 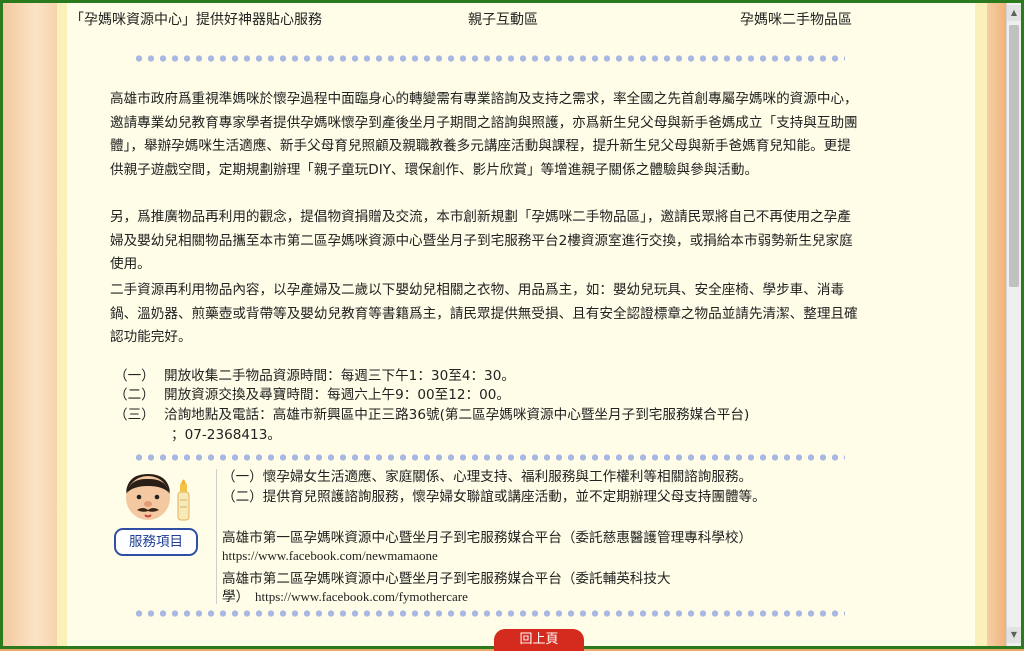 What do you see at coordinates (796, 19) in the screenshot?
I see `nav-link-second-hand-area: 孕媽咪二手物品區` at bounding box center [796, 19].